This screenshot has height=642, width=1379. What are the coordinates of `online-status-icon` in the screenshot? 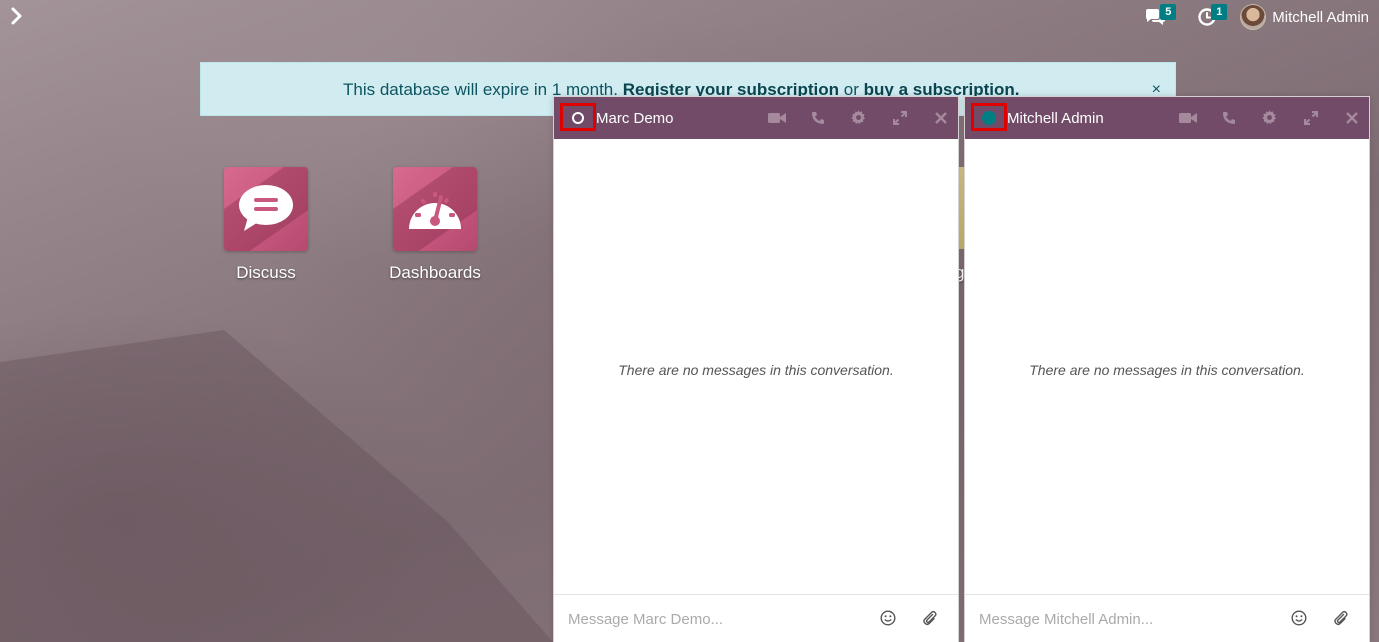 It's located at (989, 118).